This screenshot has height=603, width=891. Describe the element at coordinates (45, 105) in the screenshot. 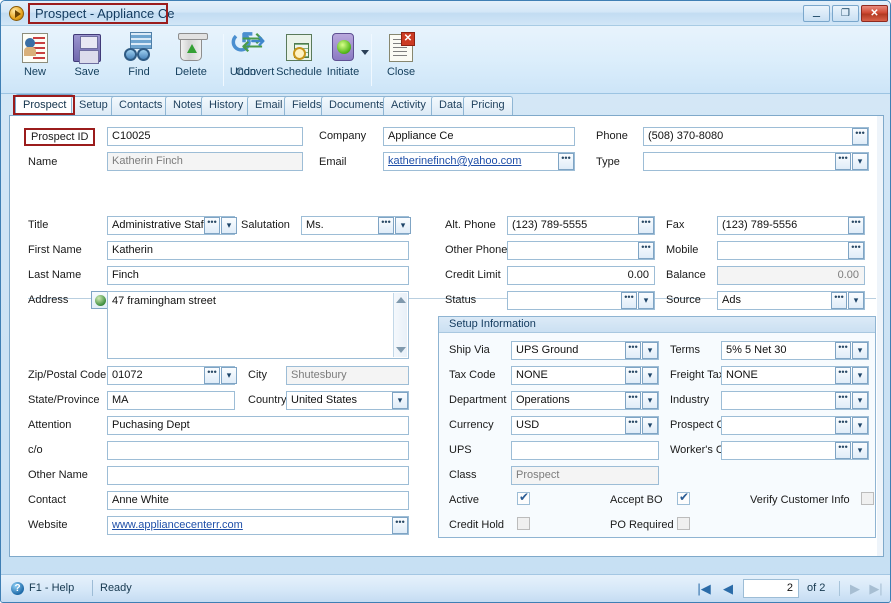

I see `tab-prospect: Prospect` at that location.